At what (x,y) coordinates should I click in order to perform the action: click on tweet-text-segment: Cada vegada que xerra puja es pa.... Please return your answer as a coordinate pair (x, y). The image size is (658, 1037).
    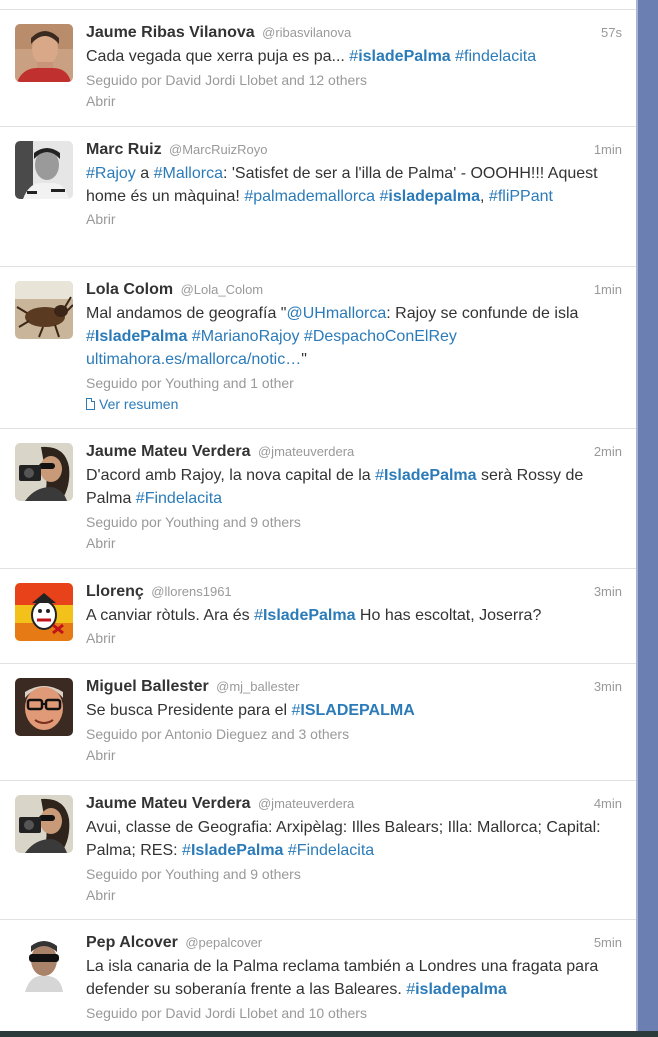
    Looking at the image, I should click on (218, 56).